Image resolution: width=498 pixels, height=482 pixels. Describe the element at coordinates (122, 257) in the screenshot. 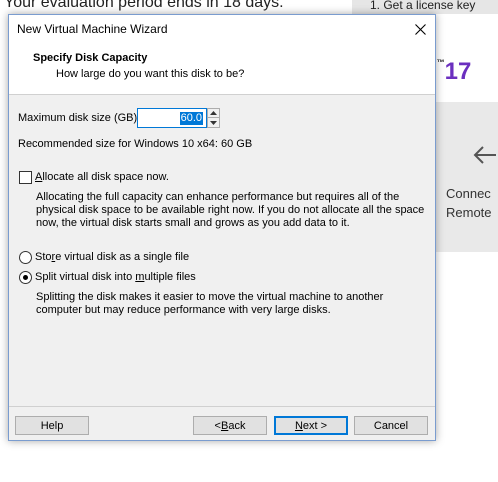

I see `single-file-label-post: e virtual disk as a single file` at that location.